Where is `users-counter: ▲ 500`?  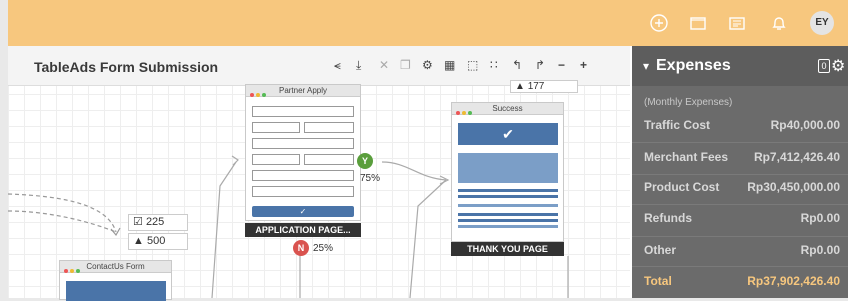
users-counter: ▲ 500 is located at coordinates (158, 241).